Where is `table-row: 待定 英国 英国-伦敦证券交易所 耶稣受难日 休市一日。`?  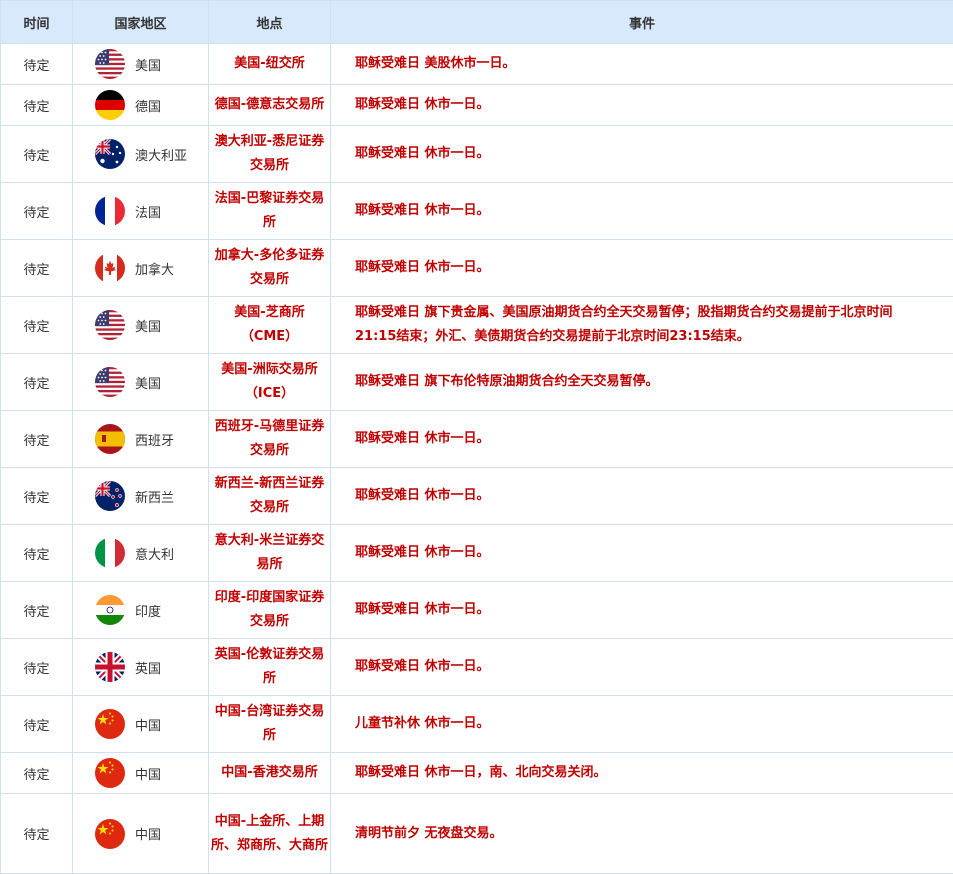
table-row: 待定 英国 英国-伦敦证券交易所 耶稣受难日 休市一日。 is located at coordinates (476, 667).